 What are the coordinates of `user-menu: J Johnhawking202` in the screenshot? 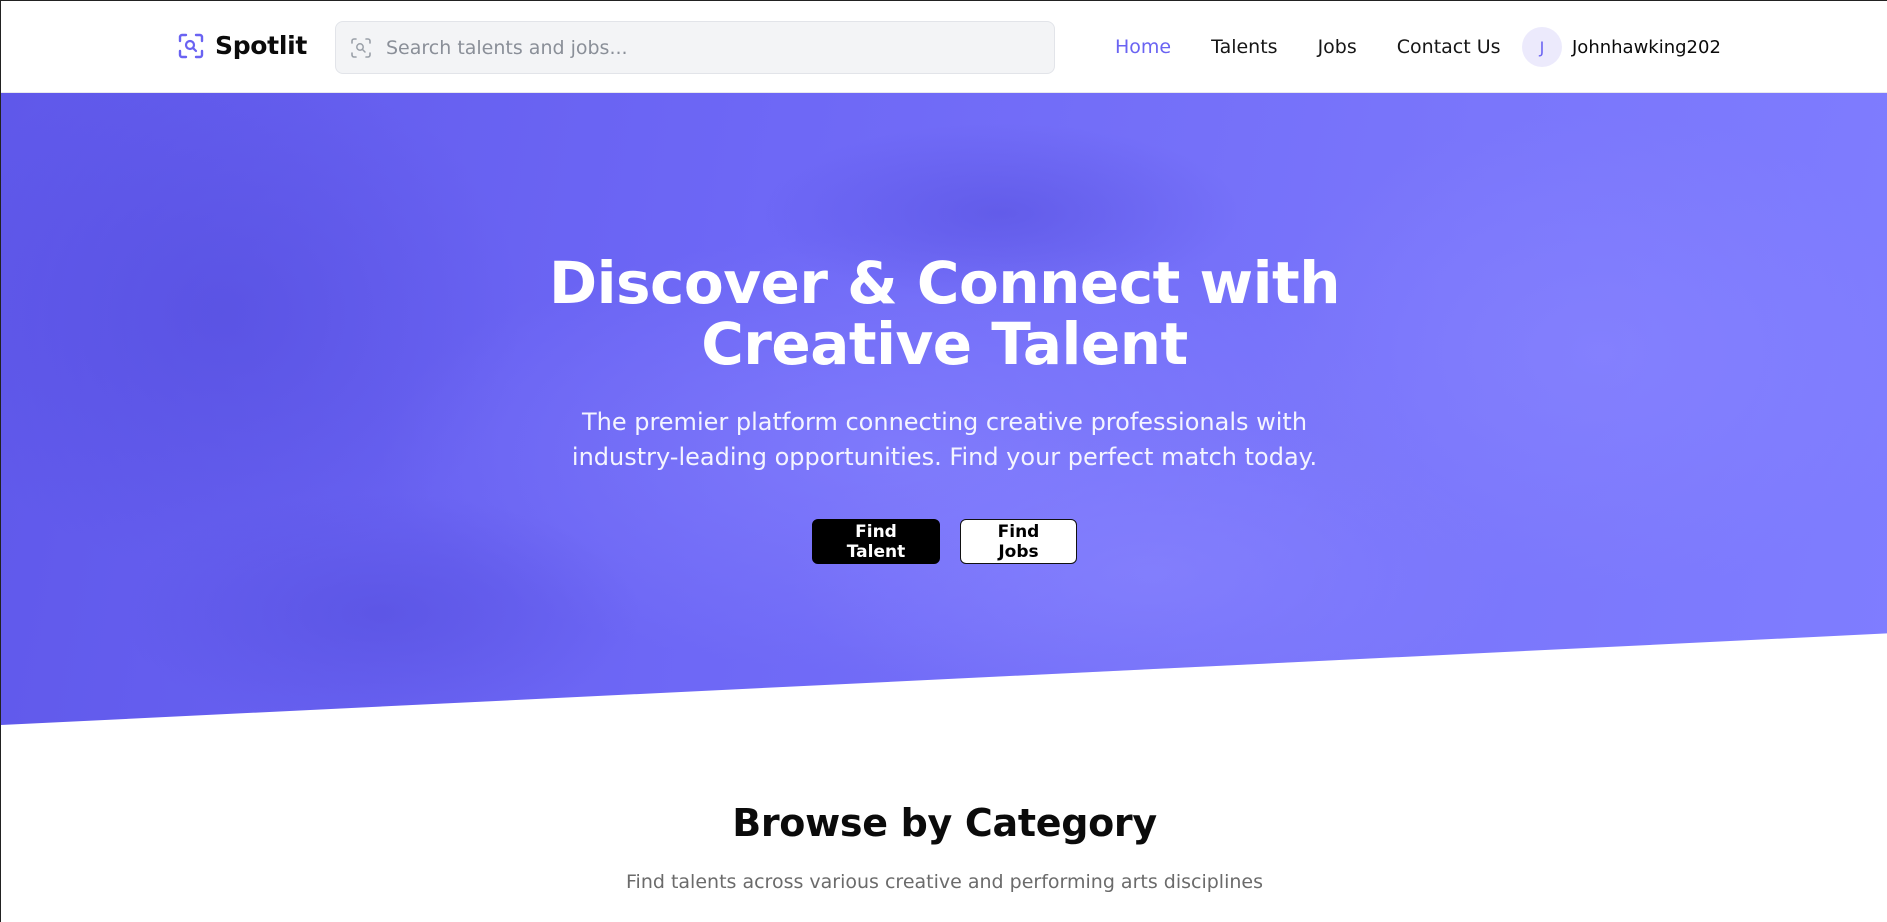 It's located at (1621, 47).